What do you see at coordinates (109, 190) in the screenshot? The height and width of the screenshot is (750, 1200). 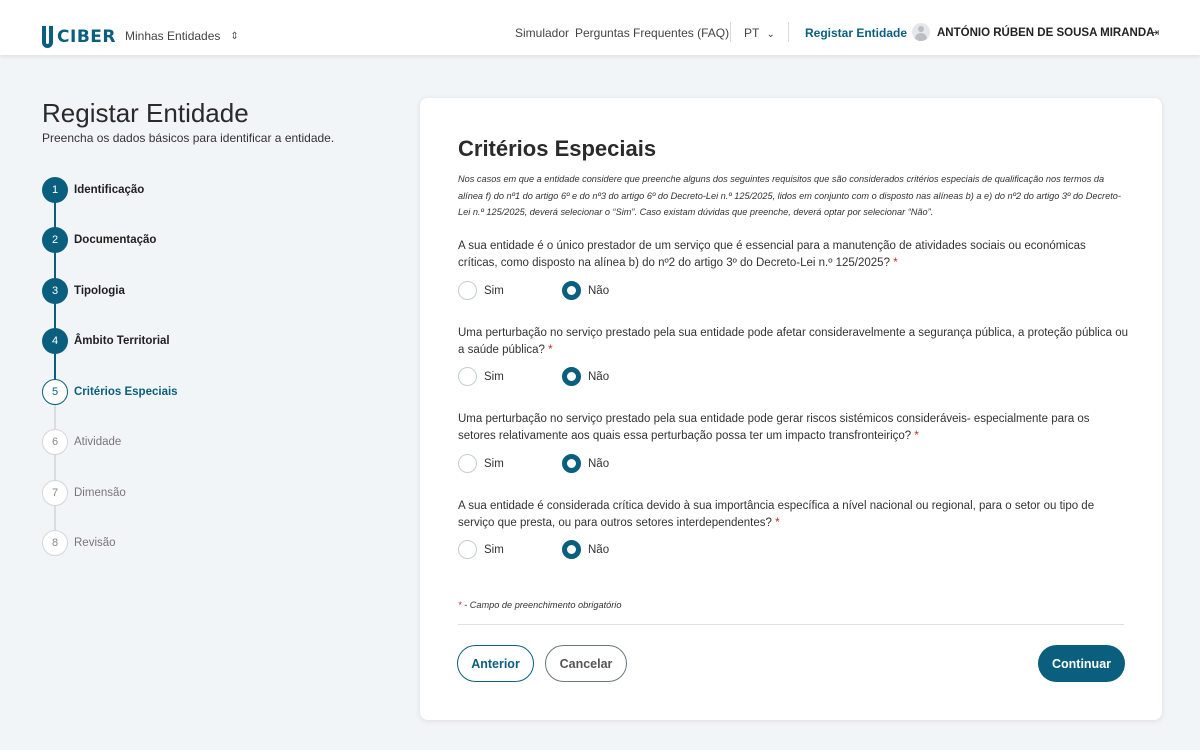 I see `step-label: Identificação` at bounding box center [109, 190].